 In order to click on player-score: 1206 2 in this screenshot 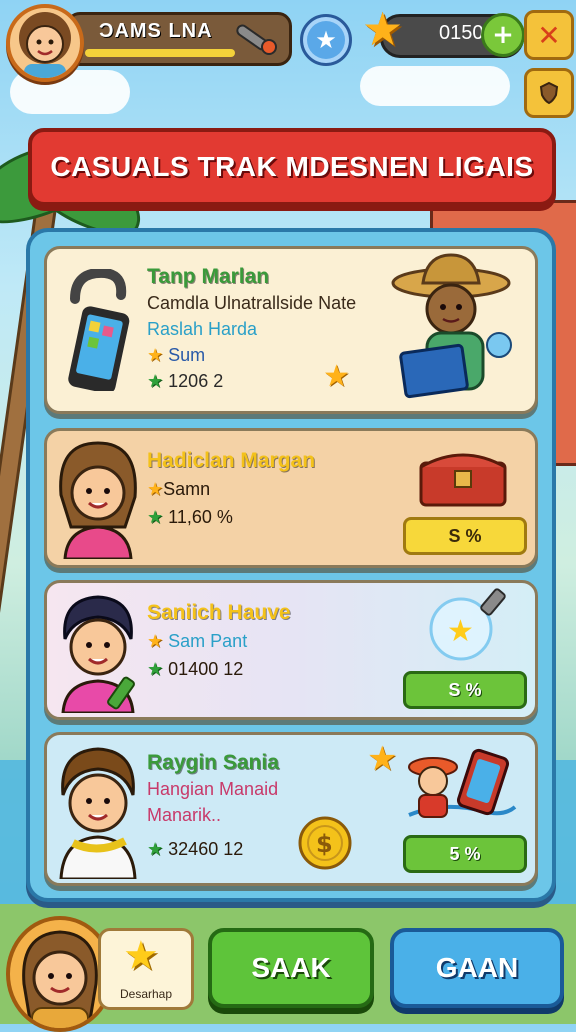, I will do `click(196, 381)`.